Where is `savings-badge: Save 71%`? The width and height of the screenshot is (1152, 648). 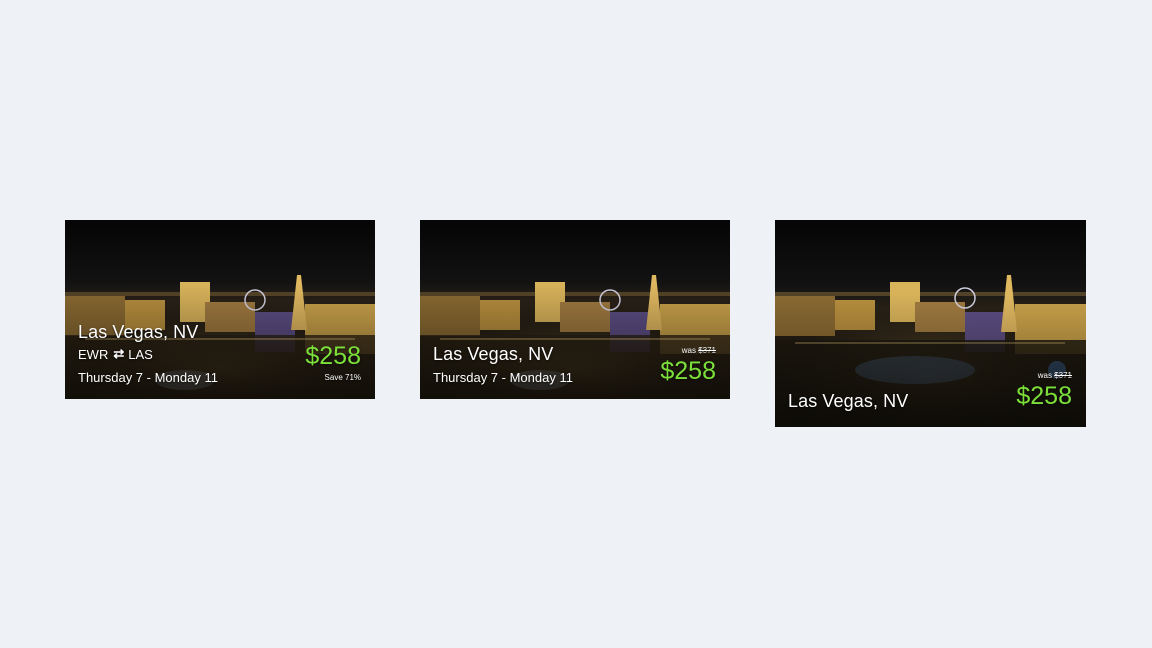 savings-badge: Save 71% is located at coordinates (342, 377).